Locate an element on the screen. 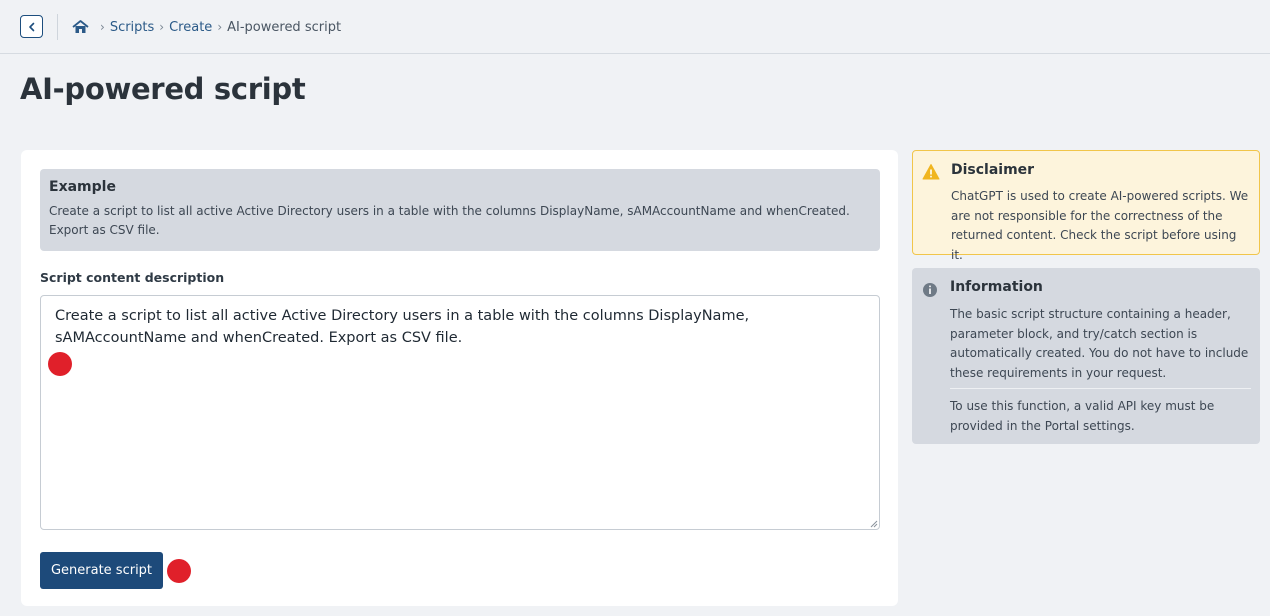 The height and width of the screenshot is (616, 1270). chevron-left-icon is located at coordinates (31, 26).